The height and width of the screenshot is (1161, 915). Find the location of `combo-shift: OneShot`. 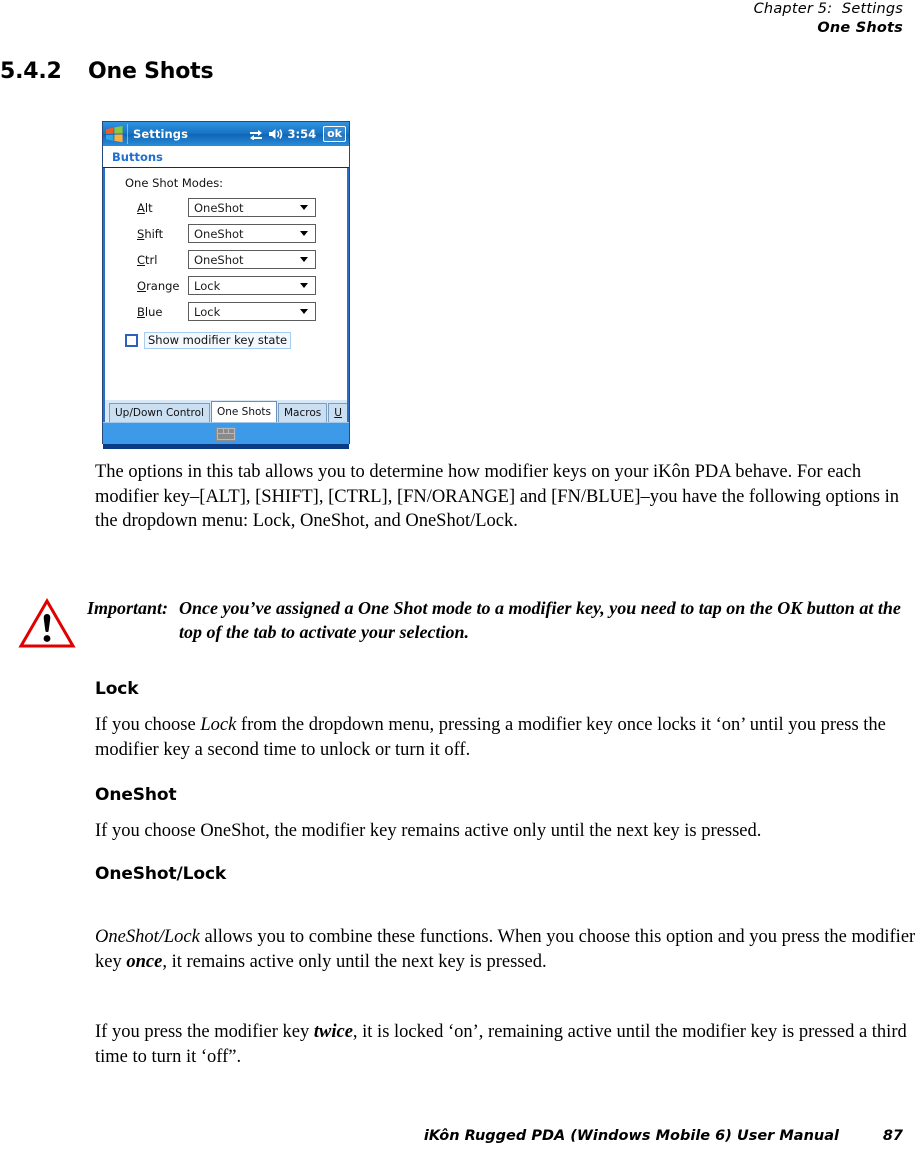

combo-shift: OneShot is located at coordinates (252, 233).